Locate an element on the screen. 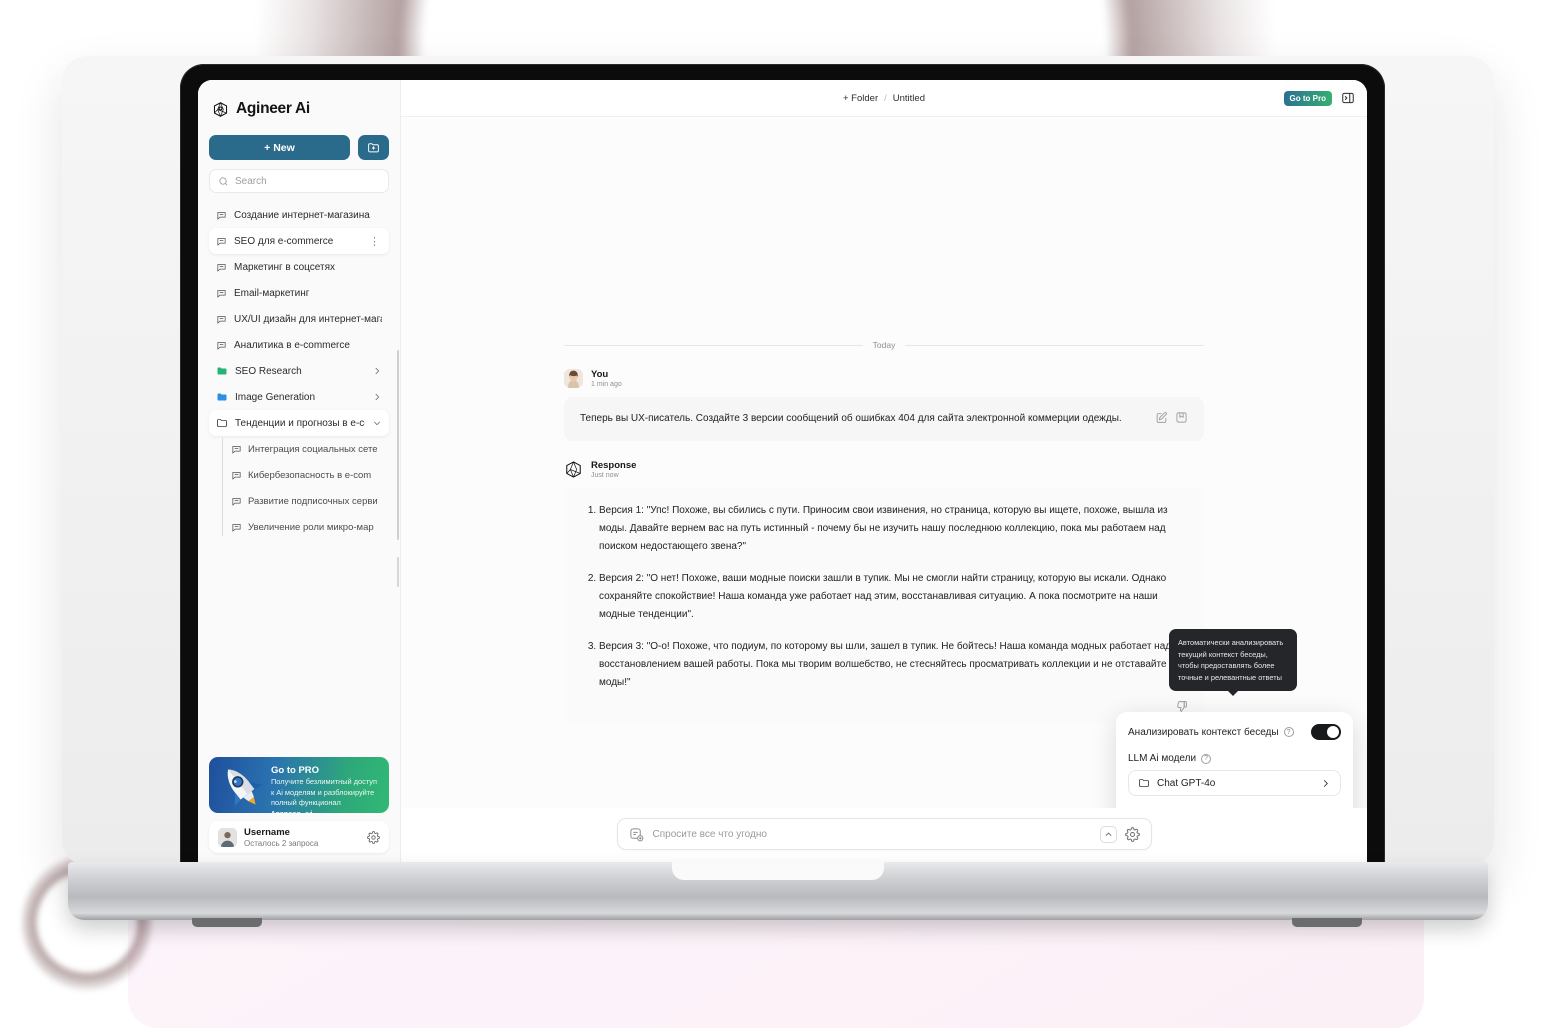 This screenshot has height=1032, width=1552. day-divider: Today is located at coordinates (884, 345).